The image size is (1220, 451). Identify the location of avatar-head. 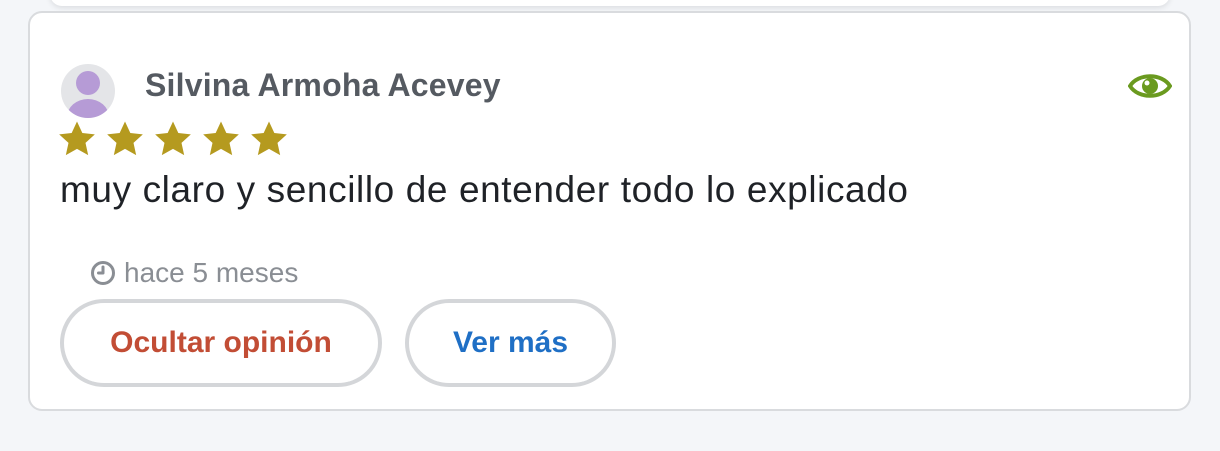
(88, 83).